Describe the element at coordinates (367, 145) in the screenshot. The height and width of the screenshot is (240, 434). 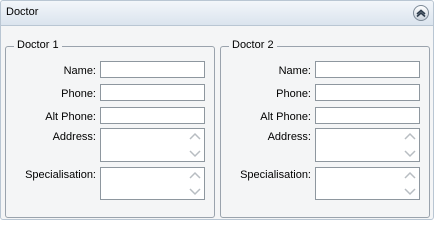
I see `doctor2-address-textarea` at that location.